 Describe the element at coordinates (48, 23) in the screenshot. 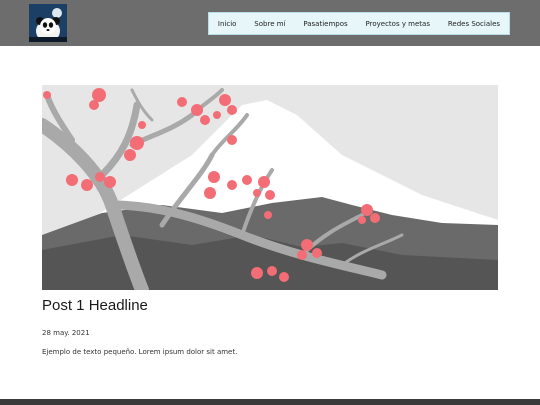

I see `panda-avatar-icon` at that location.